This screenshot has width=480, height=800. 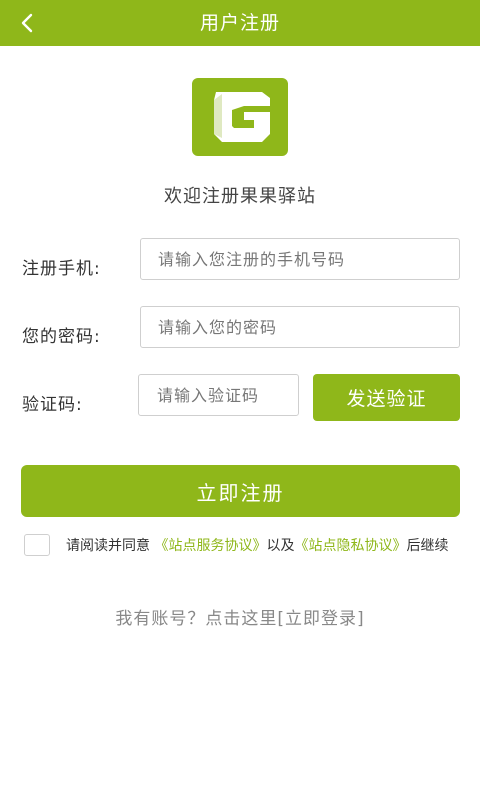 What do you see at coordinates (240, 616) in the screenshot?
I see `login-link: 我有账号？点击这里[立即登录]` at bounding box center [240, 616].